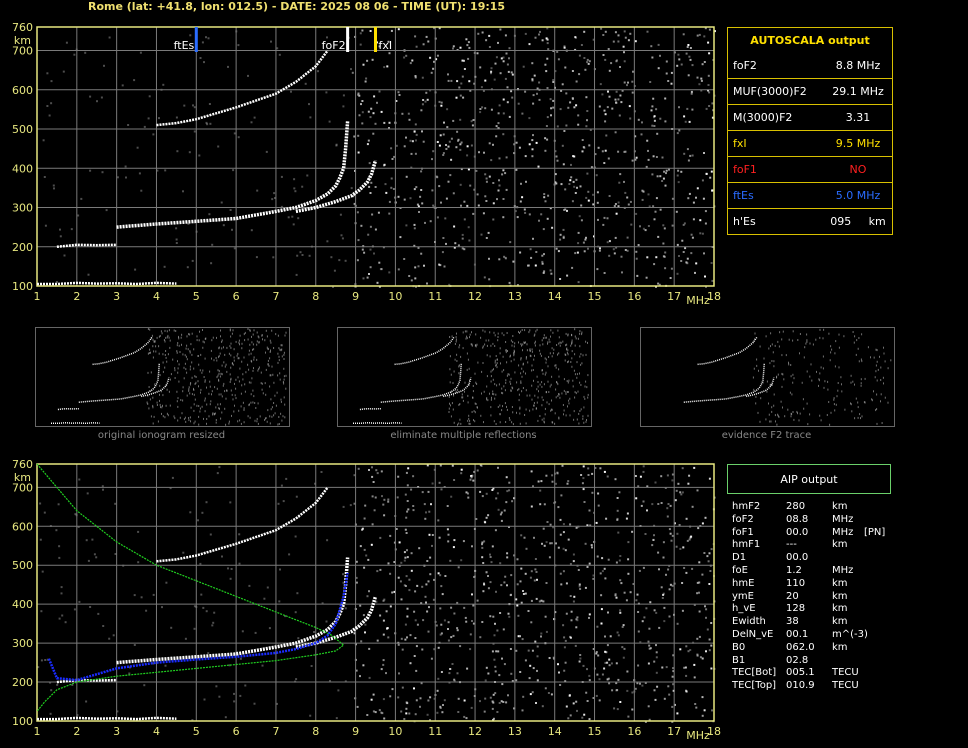 This screenshot has width=968, height=748. Describe the element at coordinates (810, 195) in the screenshot. I see `autoscala-row: ftEs 5.0 MHz` at that location.